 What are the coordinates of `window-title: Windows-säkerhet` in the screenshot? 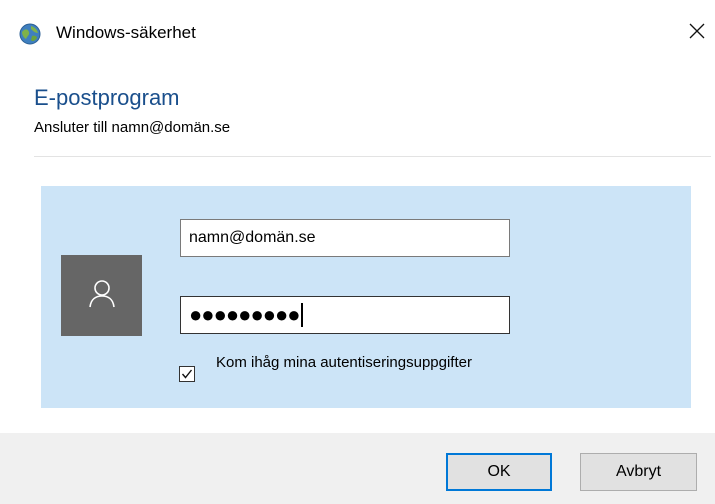 It's located at (126, 32).